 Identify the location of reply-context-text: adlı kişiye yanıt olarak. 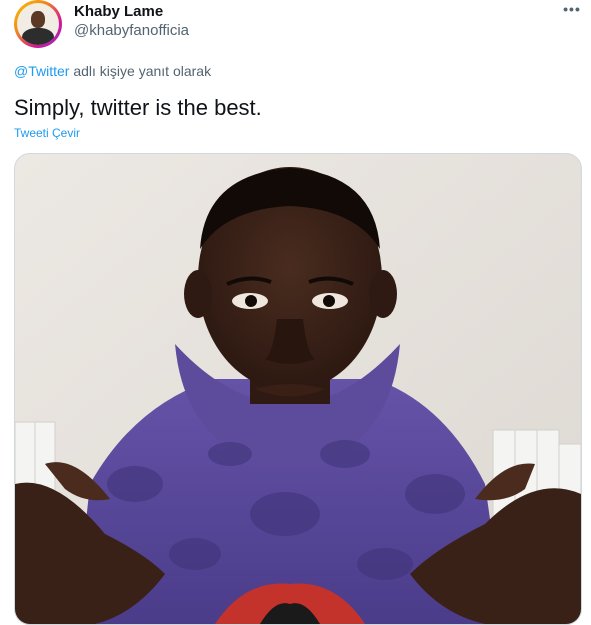
(142, 71).